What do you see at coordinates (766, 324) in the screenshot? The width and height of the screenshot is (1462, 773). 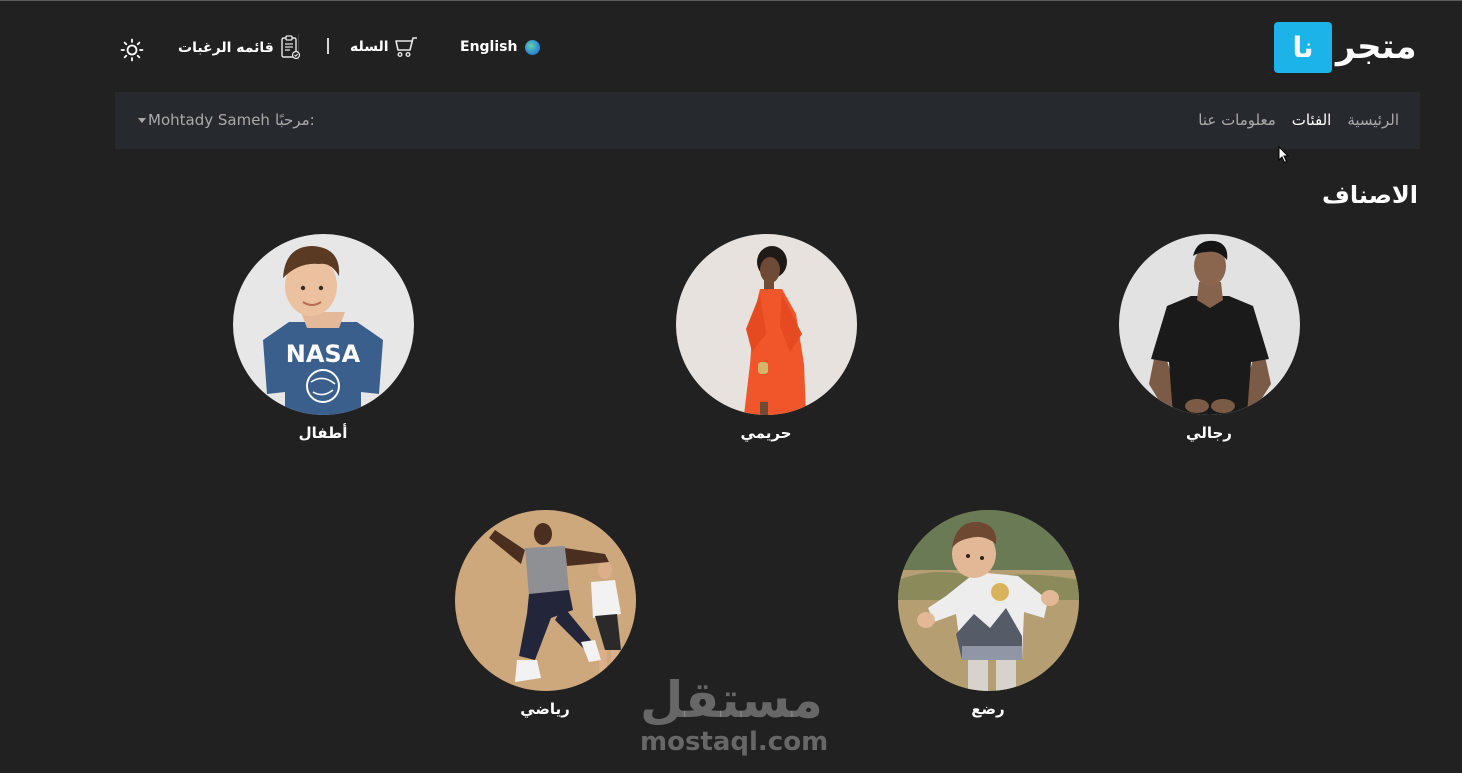 I see `category-image-women` at bounding box center [766, 324].